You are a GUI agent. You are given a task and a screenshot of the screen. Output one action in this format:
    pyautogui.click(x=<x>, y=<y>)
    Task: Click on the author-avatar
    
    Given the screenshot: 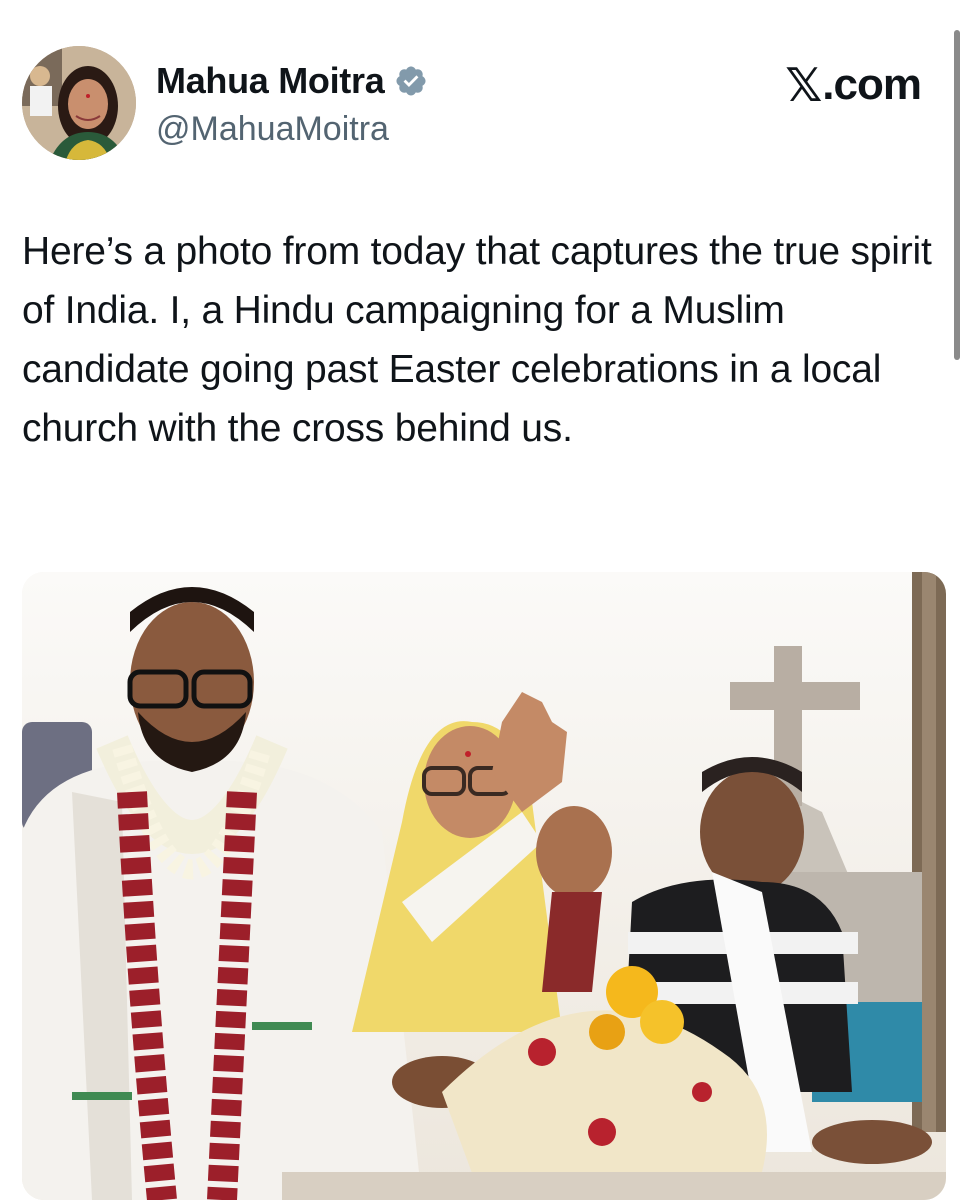 What is the action you would take?
    pyautogui.click(x=79, y=103)
    